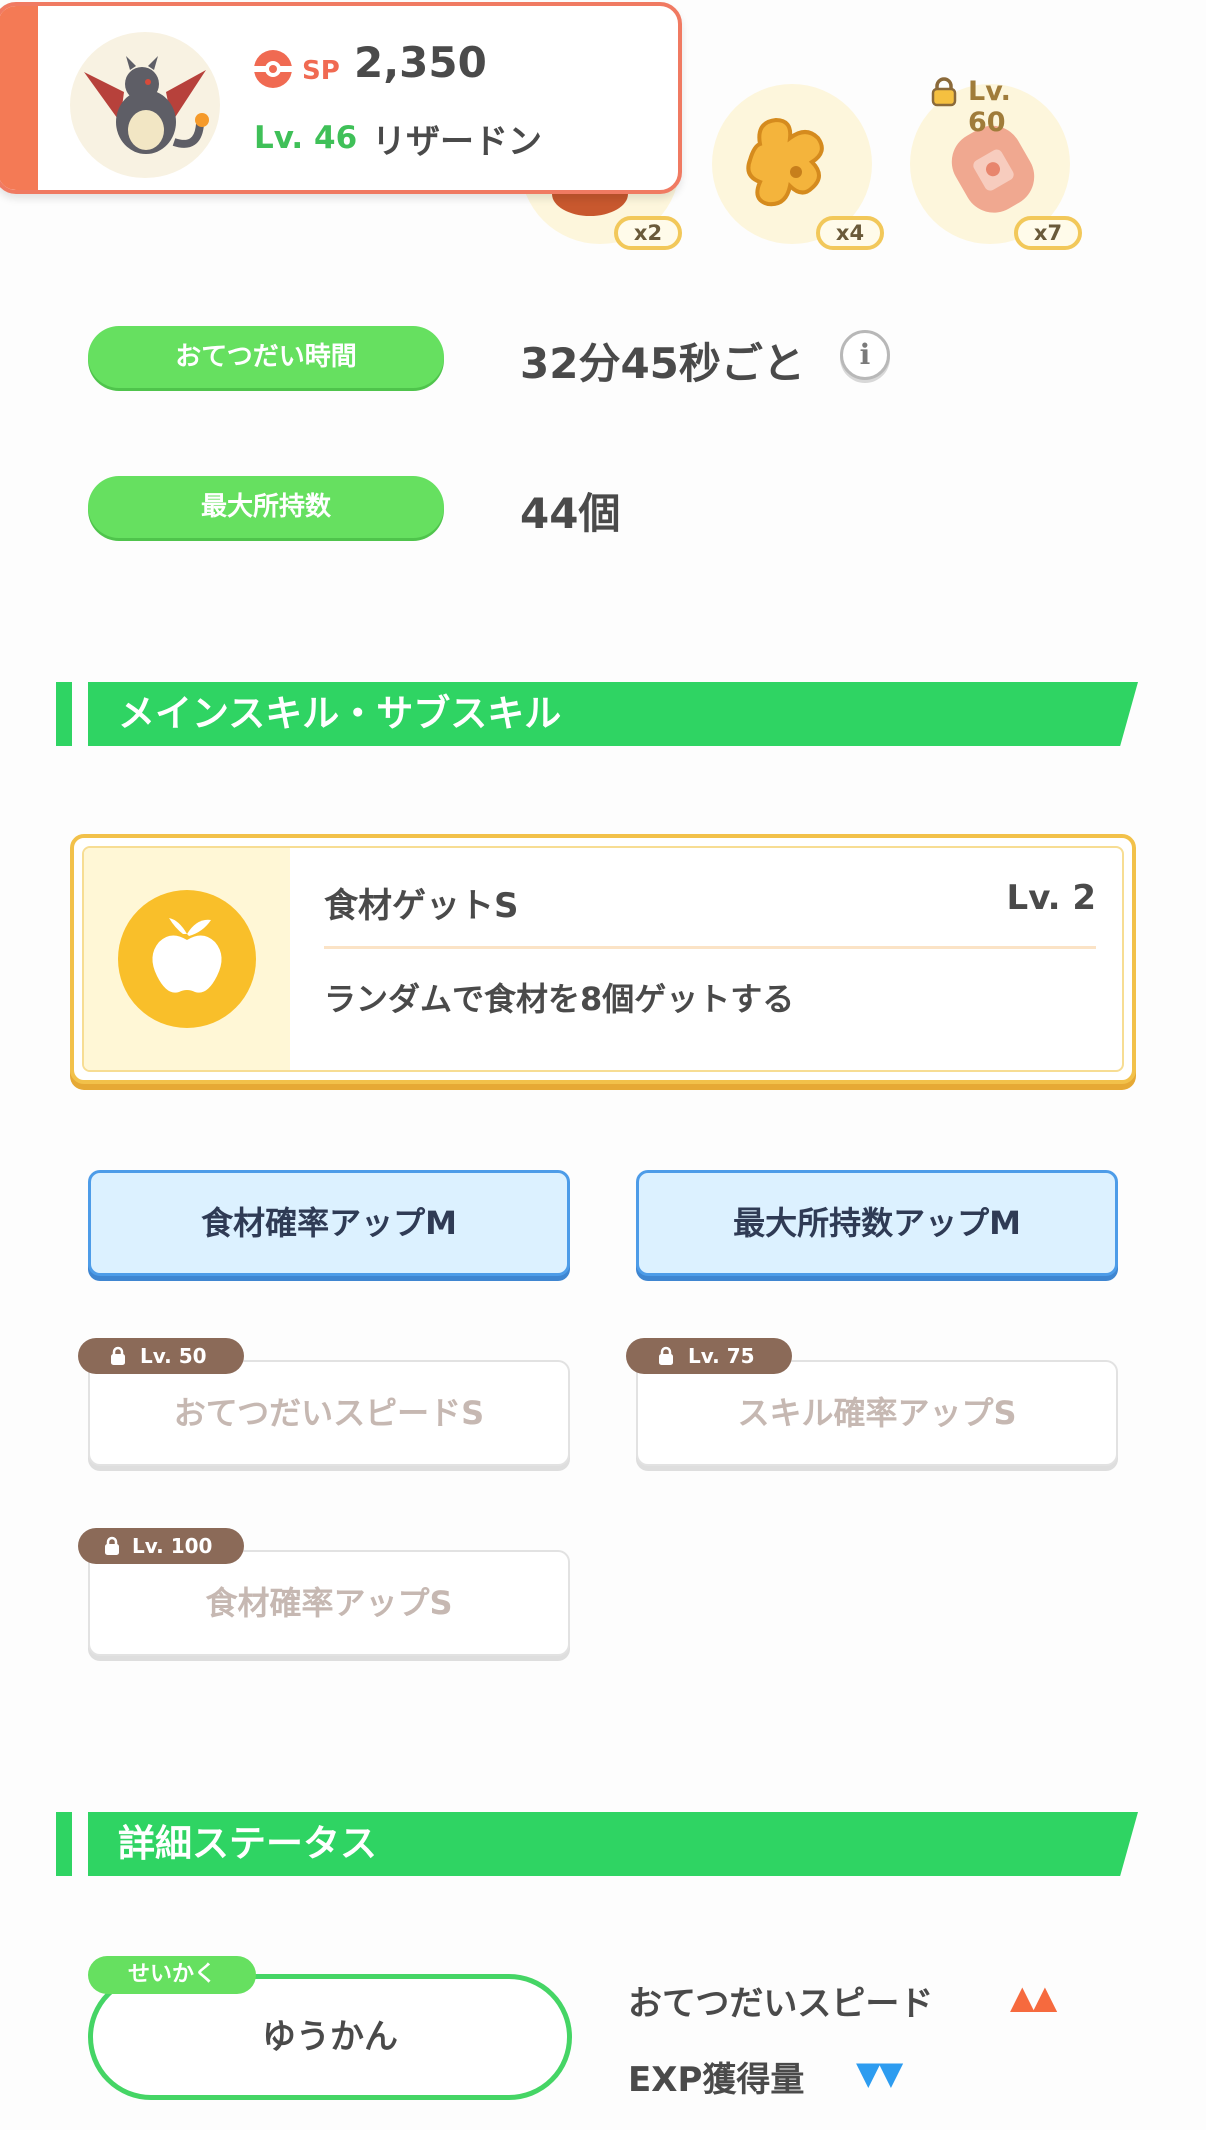 This screenshot has width=1206, height=2130. I want to click on sausage-count: x7, so click(1048, 233).